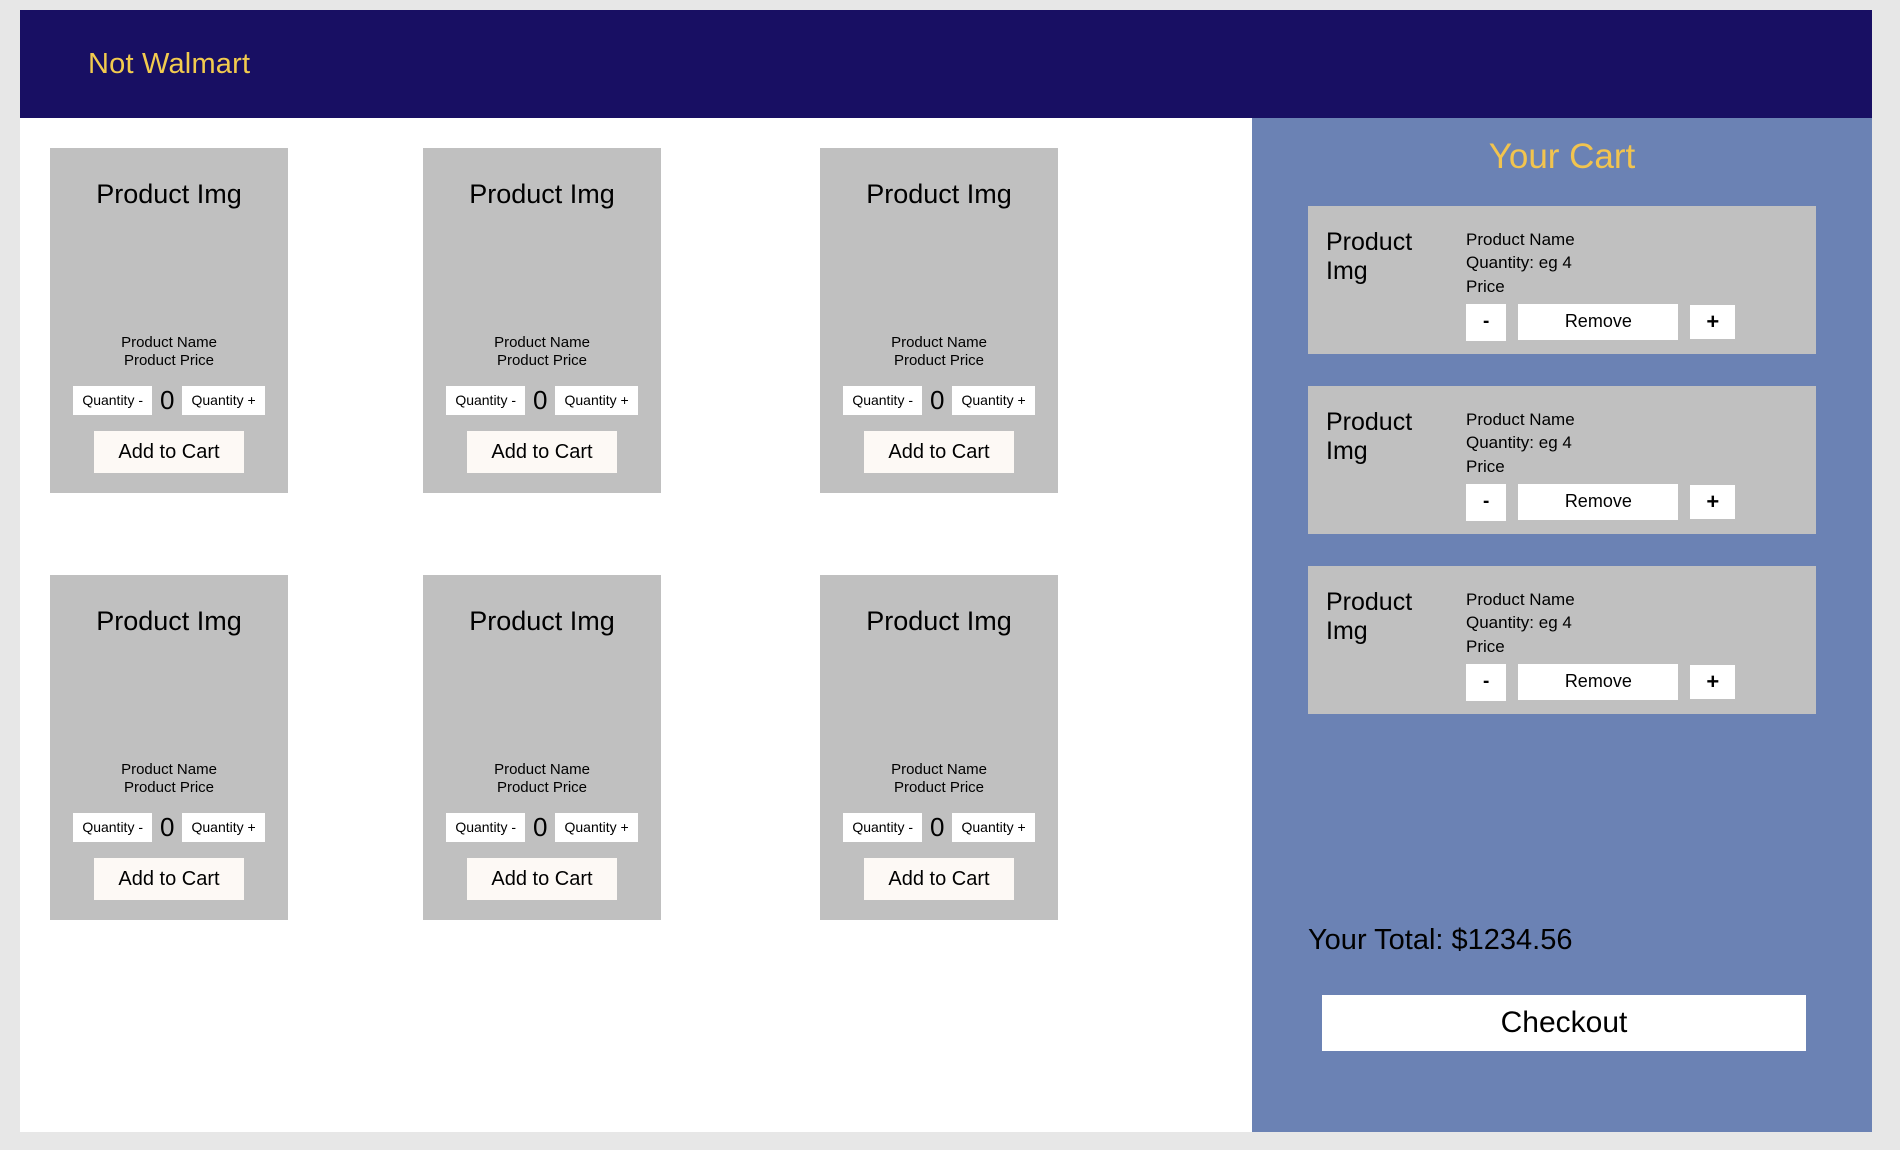  I want to click on cart-total: Your Total: $1234.56, so click(1440, 940).